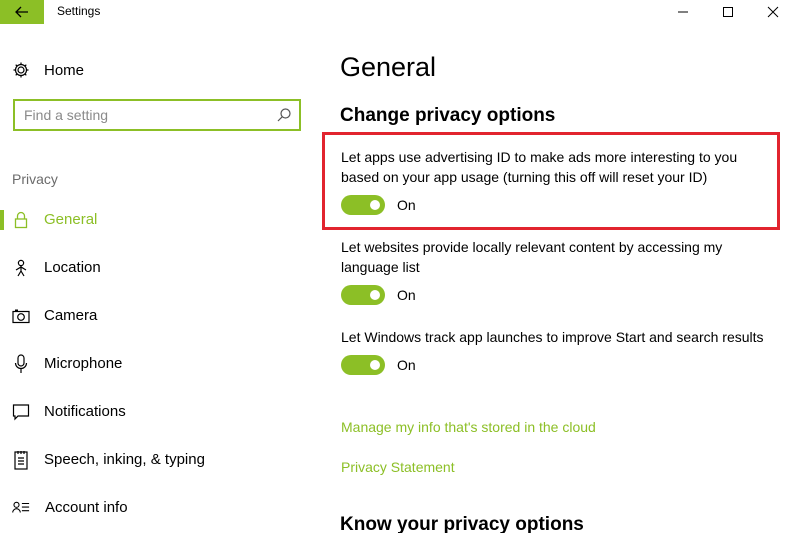 This screenshot has height=533, width=790. I want to click on maximize-button, so click(728, 12).